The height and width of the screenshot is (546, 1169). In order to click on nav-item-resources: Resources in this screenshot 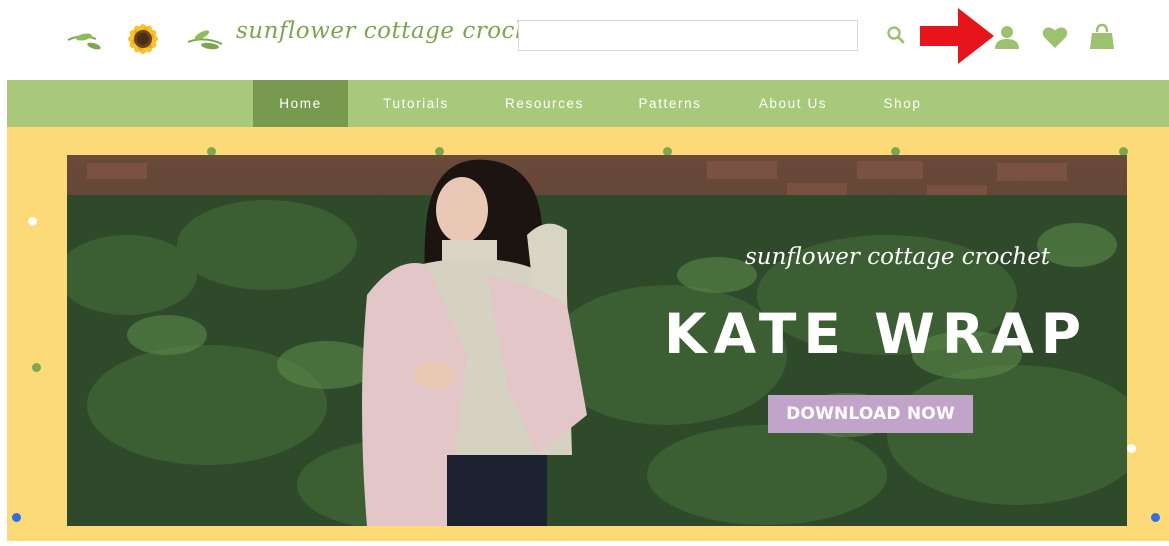, I will do `click(544, 103)`.